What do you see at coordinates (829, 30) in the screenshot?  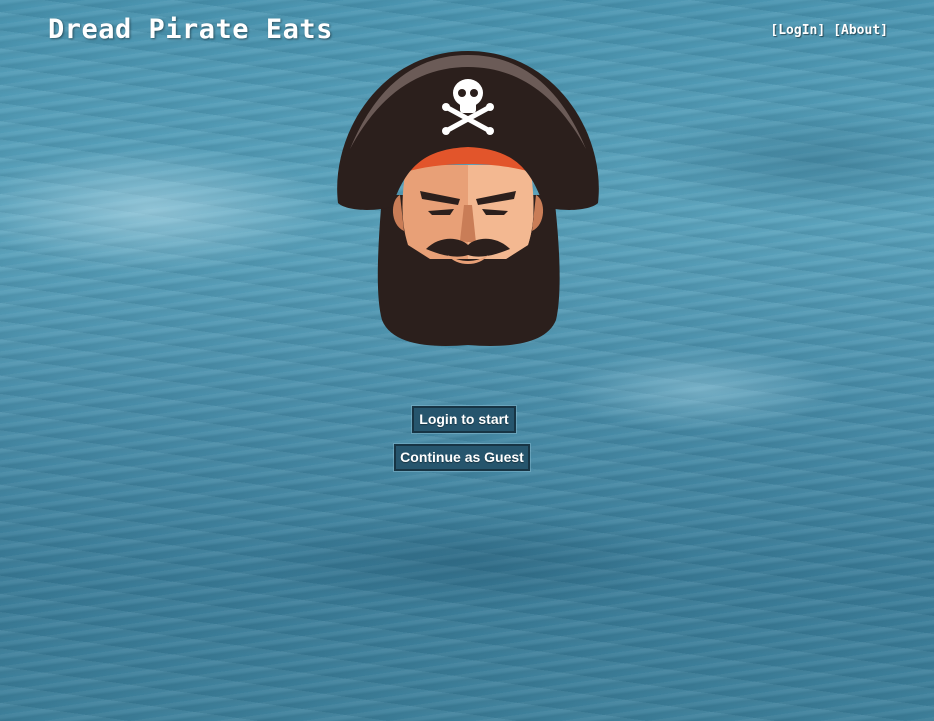 I see `top-nav: [LogIn] [About]` at bounding box center [829, 30].